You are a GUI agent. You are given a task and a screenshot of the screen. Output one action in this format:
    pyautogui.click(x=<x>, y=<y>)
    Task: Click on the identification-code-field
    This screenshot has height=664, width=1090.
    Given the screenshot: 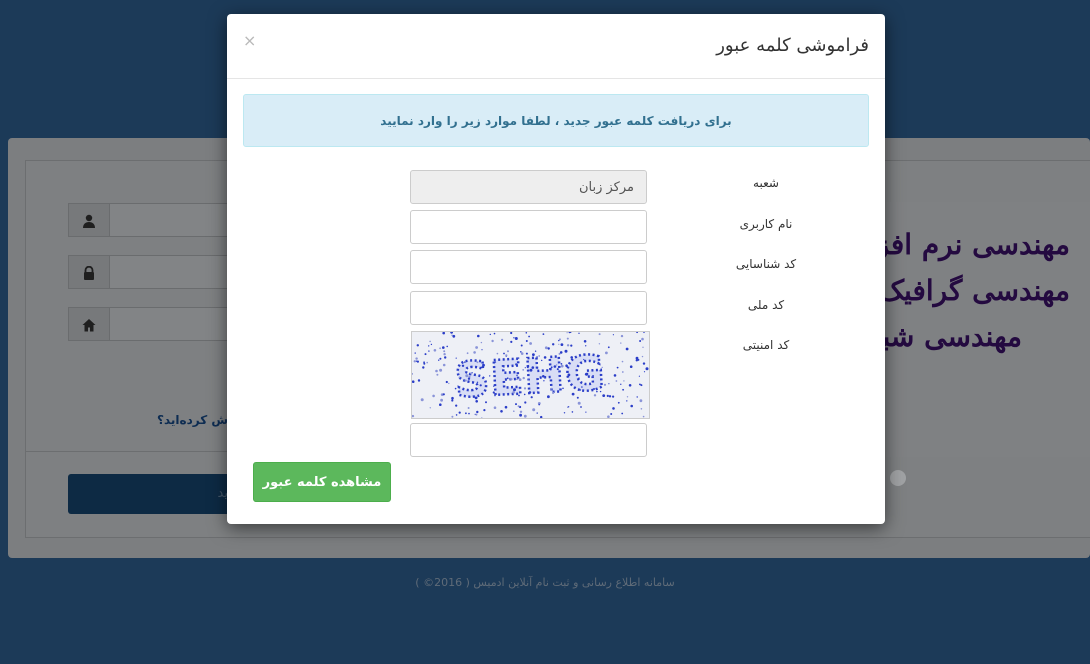 What is the action you would take?
    pyautogui.click(x=528, y=267)
    